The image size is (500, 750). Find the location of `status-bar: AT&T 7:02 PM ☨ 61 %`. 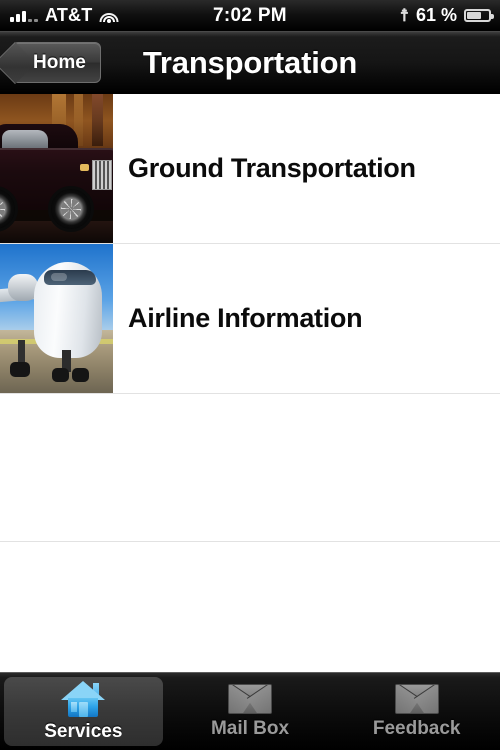

status-bar: AT&T 7:02 PM ☨ 61 % is located at coordinates (250, 16).